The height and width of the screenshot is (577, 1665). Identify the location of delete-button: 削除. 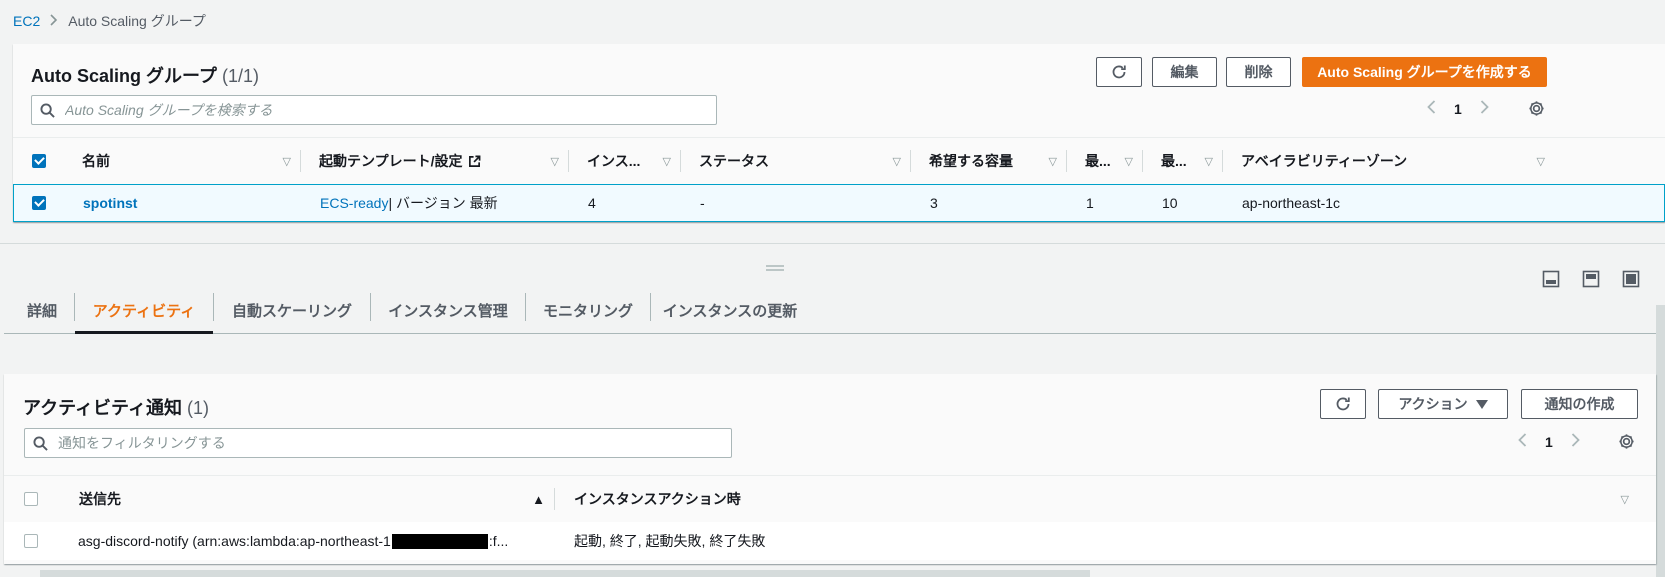
(1258, 72).